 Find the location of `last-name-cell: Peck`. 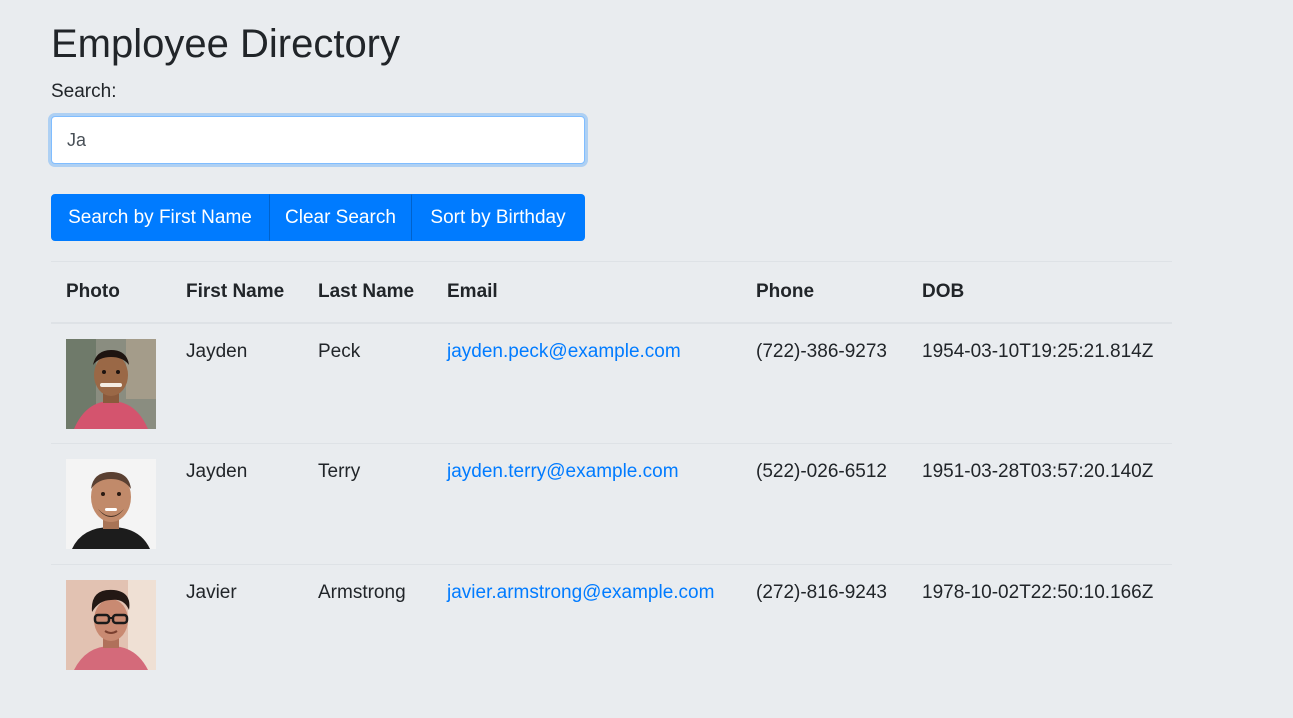

last-name-cell: Peck is located at coordinates (367, 383).